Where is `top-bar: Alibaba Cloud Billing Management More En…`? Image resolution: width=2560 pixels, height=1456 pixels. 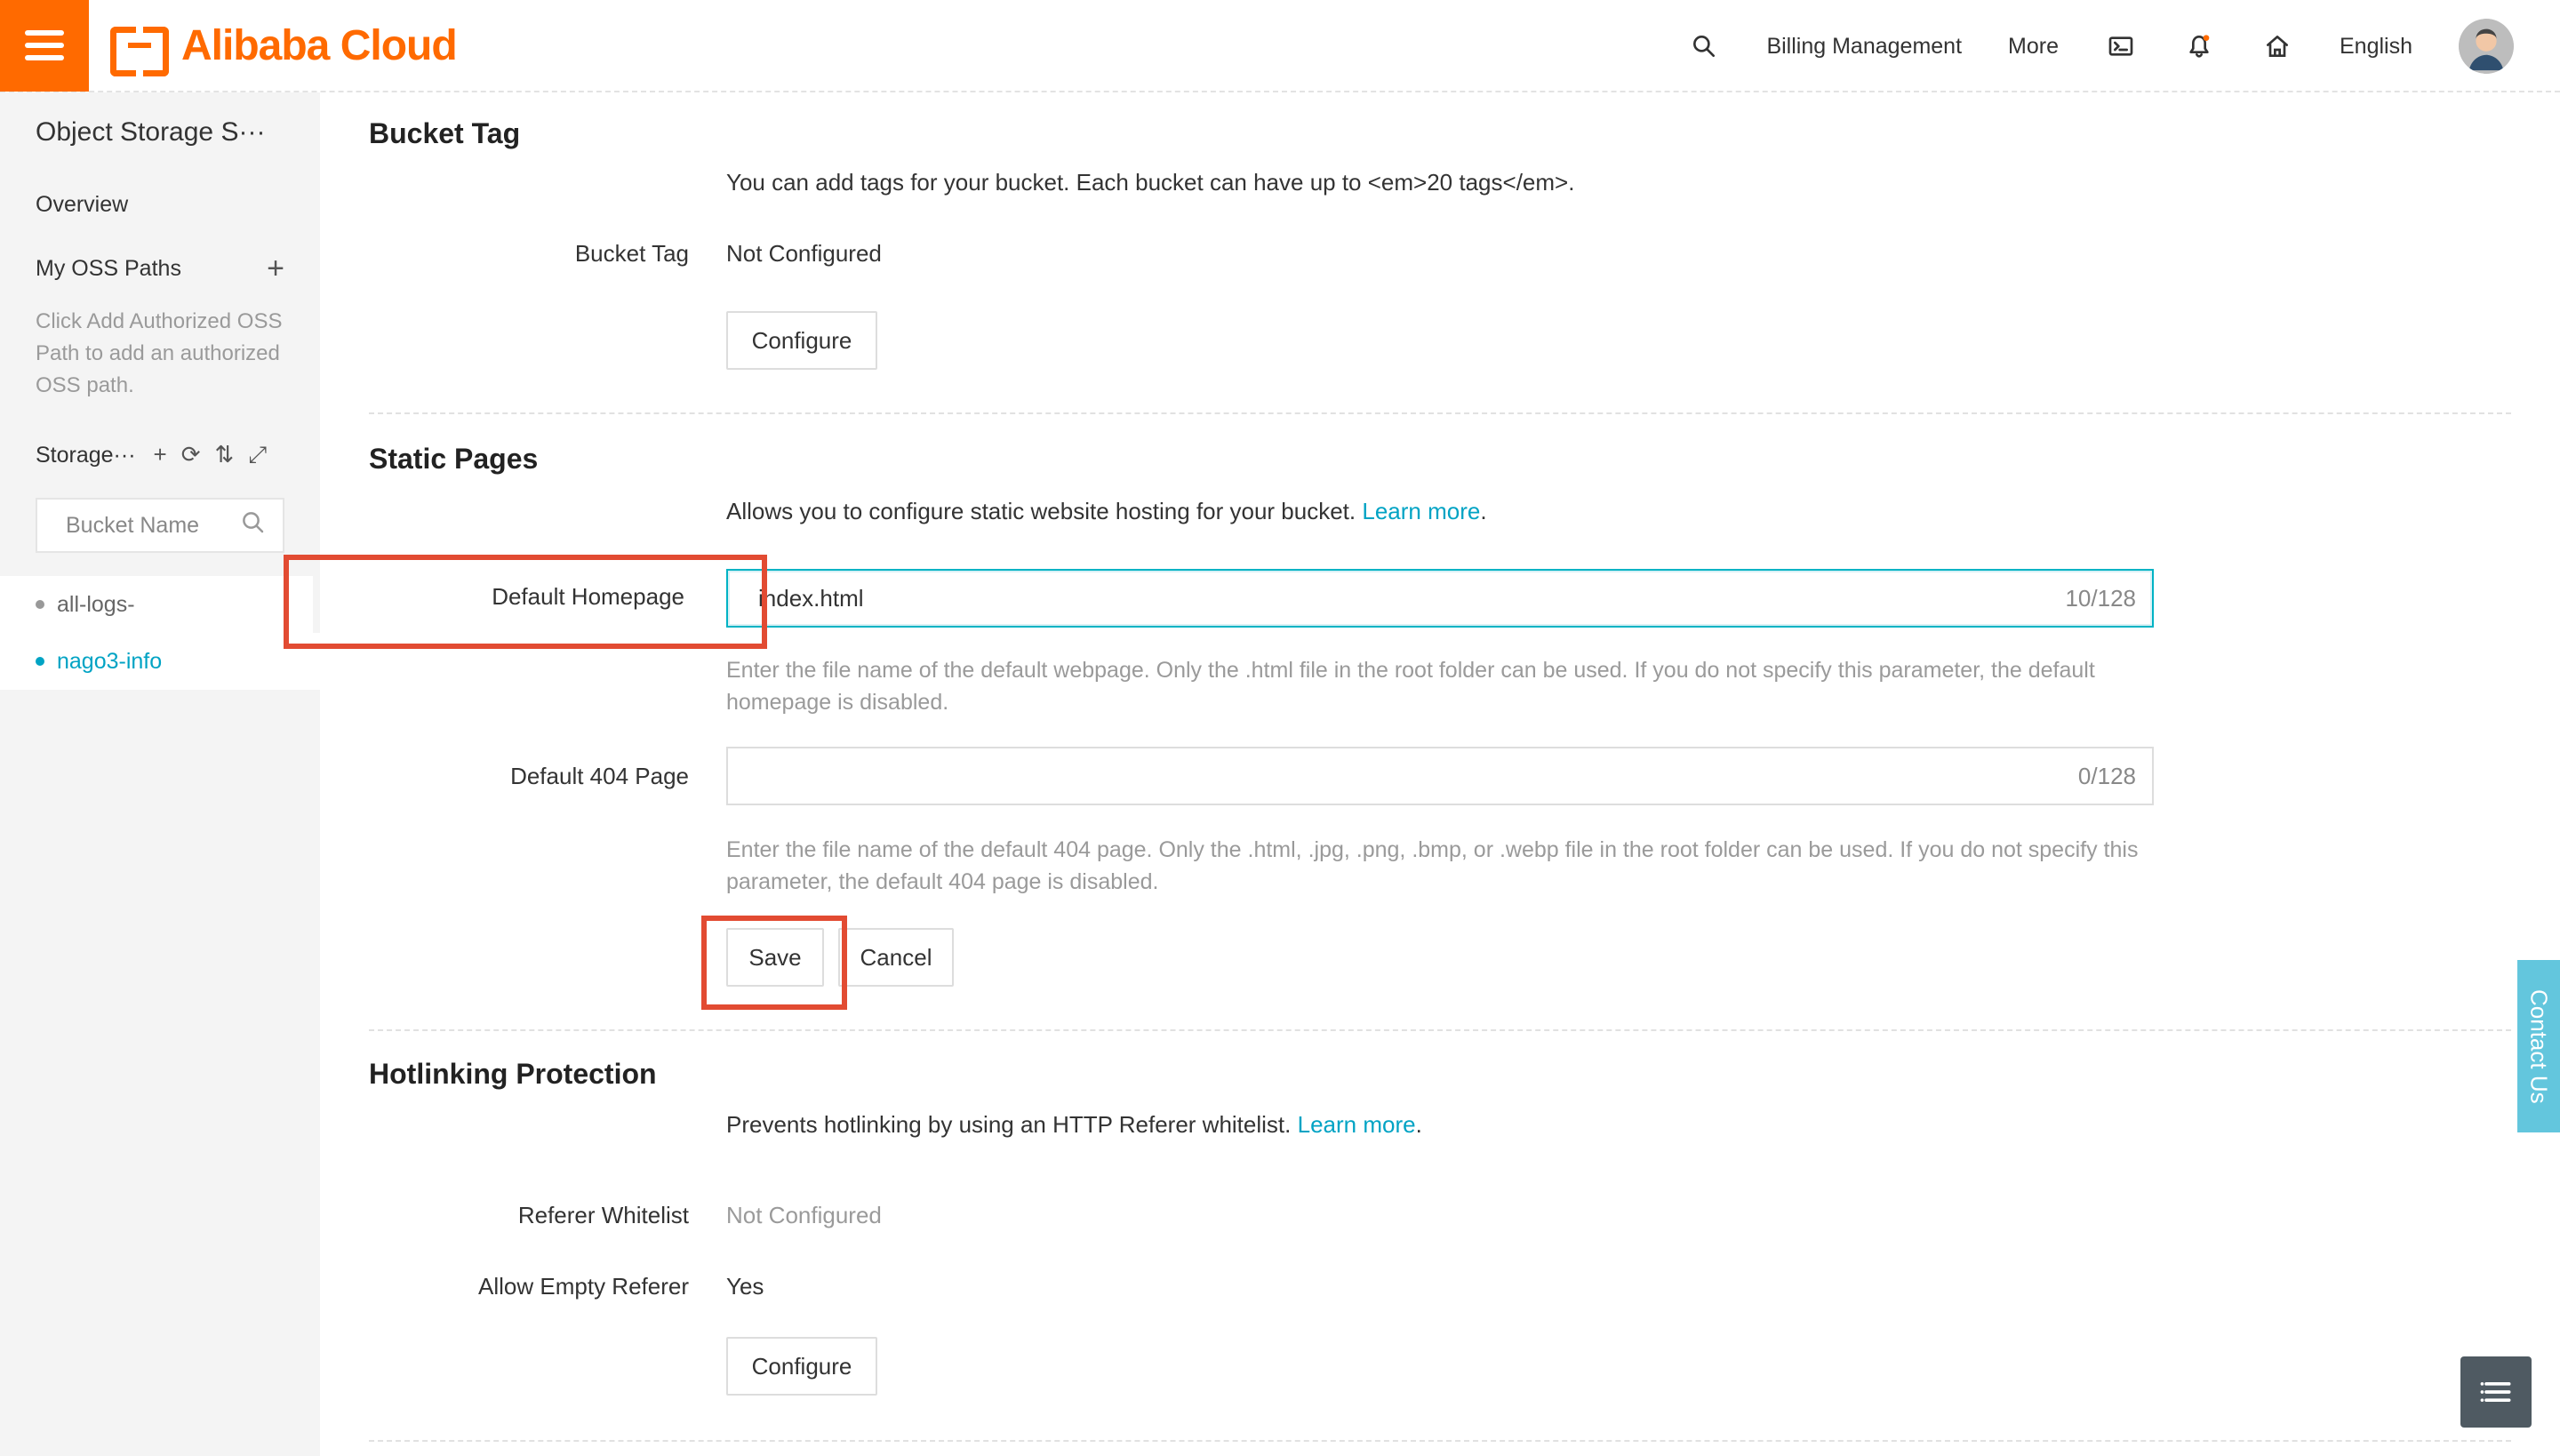
top-bar: Alibaba Cloud Billing Management More En… is located at coordinates (1280, 46).